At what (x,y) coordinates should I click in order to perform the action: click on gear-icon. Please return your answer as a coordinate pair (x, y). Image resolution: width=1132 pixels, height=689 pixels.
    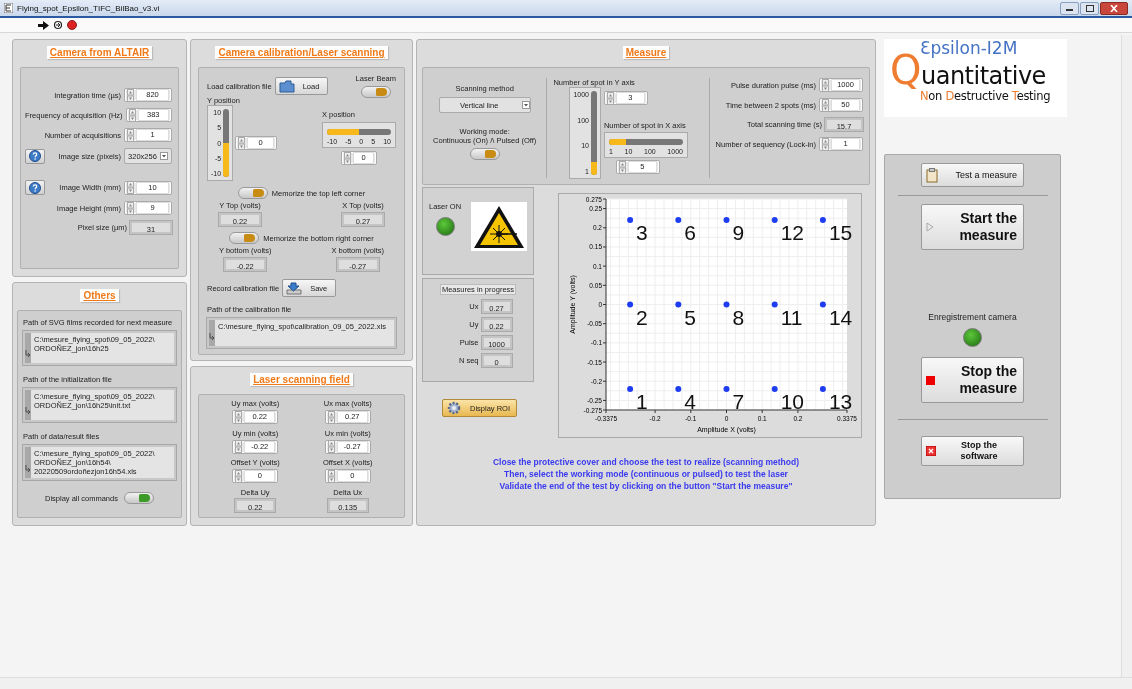
    Looking at the image, I should click on (454, 408).